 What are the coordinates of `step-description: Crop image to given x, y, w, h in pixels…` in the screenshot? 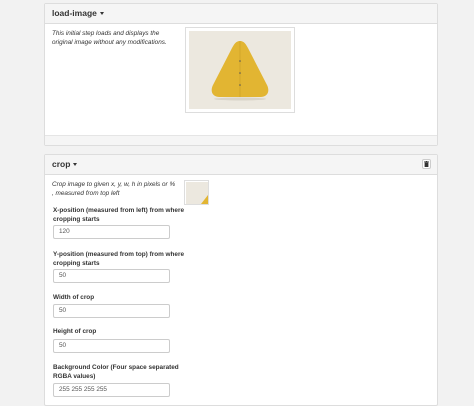 It's located at (114, 189).